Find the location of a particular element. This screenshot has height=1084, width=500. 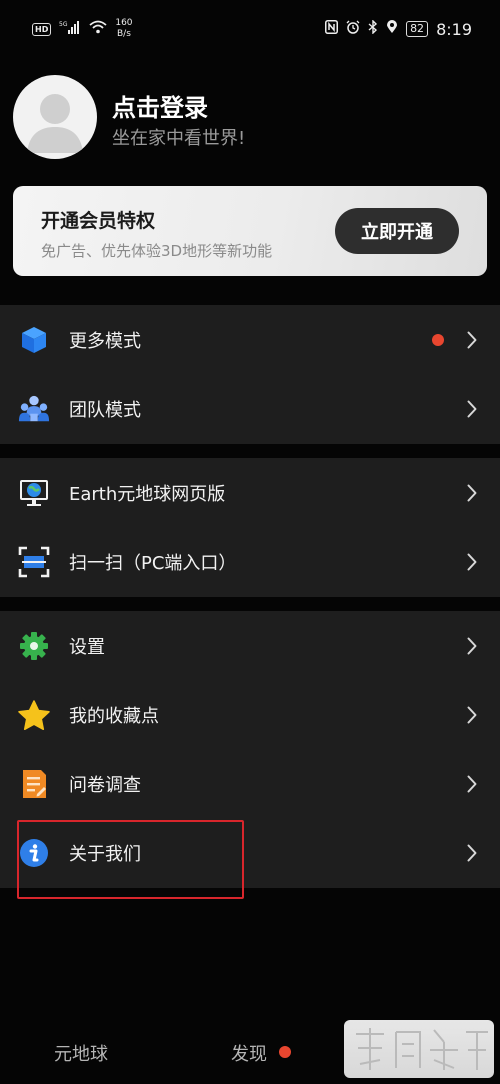

menu-item-label: 更多模式 is located at coordinates (105, 341).